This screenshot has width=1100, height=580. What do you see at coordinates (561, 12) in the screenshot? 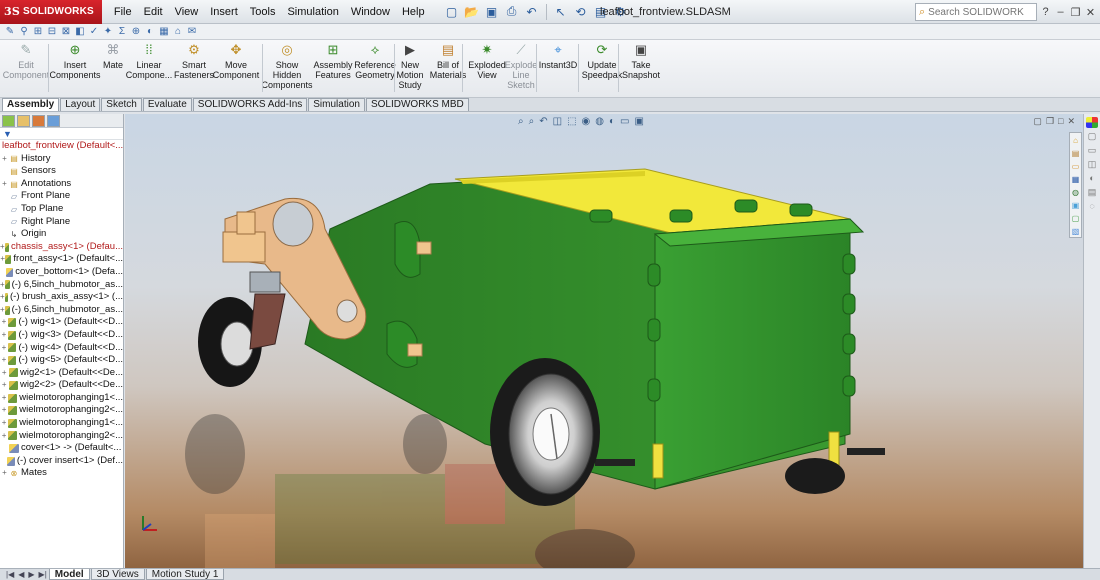
I see `select-cursor-icon: ↖` at bounding box center [561, 12].